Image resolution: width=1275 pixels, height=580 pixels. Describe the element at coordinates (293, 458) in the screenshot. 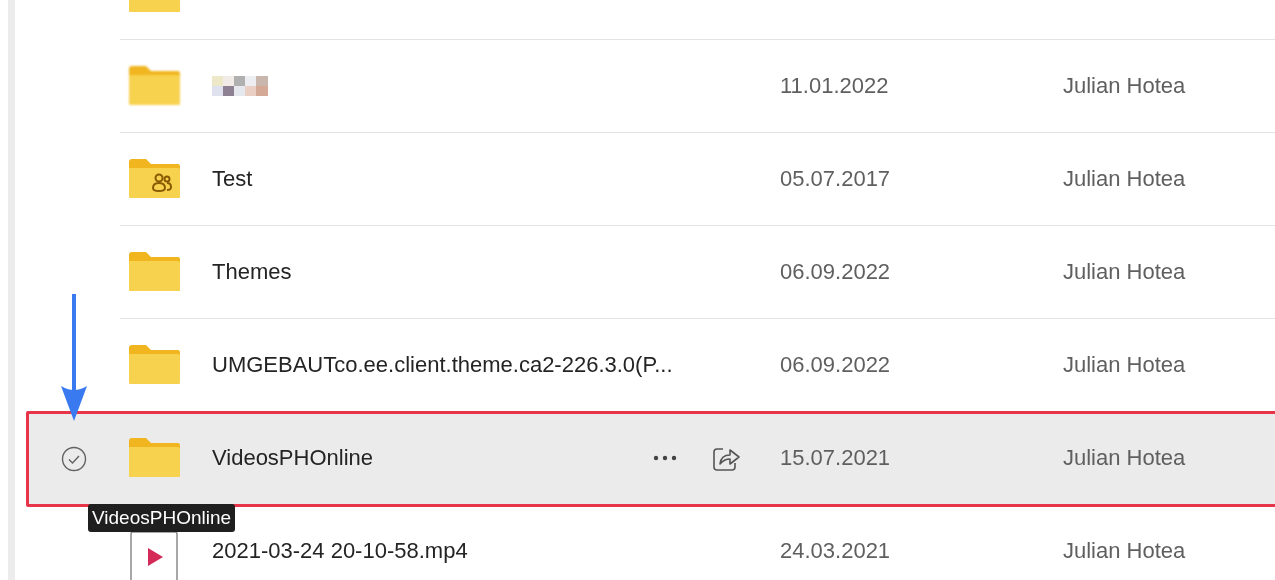

I see `file-name: VideosPHOnline` at that location.